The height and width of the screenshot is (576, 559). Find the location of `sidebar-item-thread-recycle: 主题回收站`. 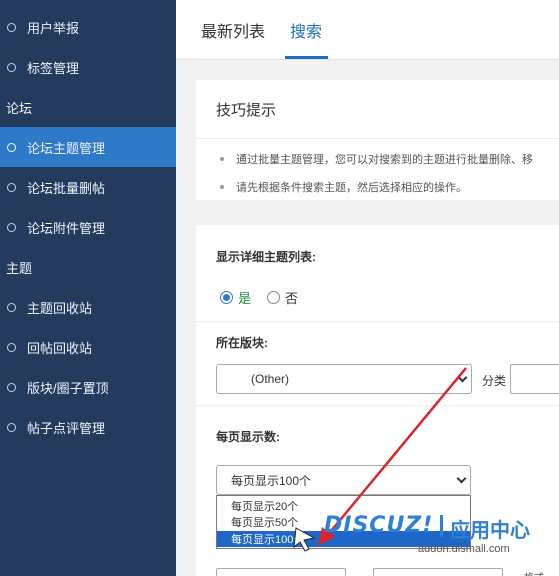

sidebar-item-thread-recycle: 主题回收站 is located at coordinates (88, 307).